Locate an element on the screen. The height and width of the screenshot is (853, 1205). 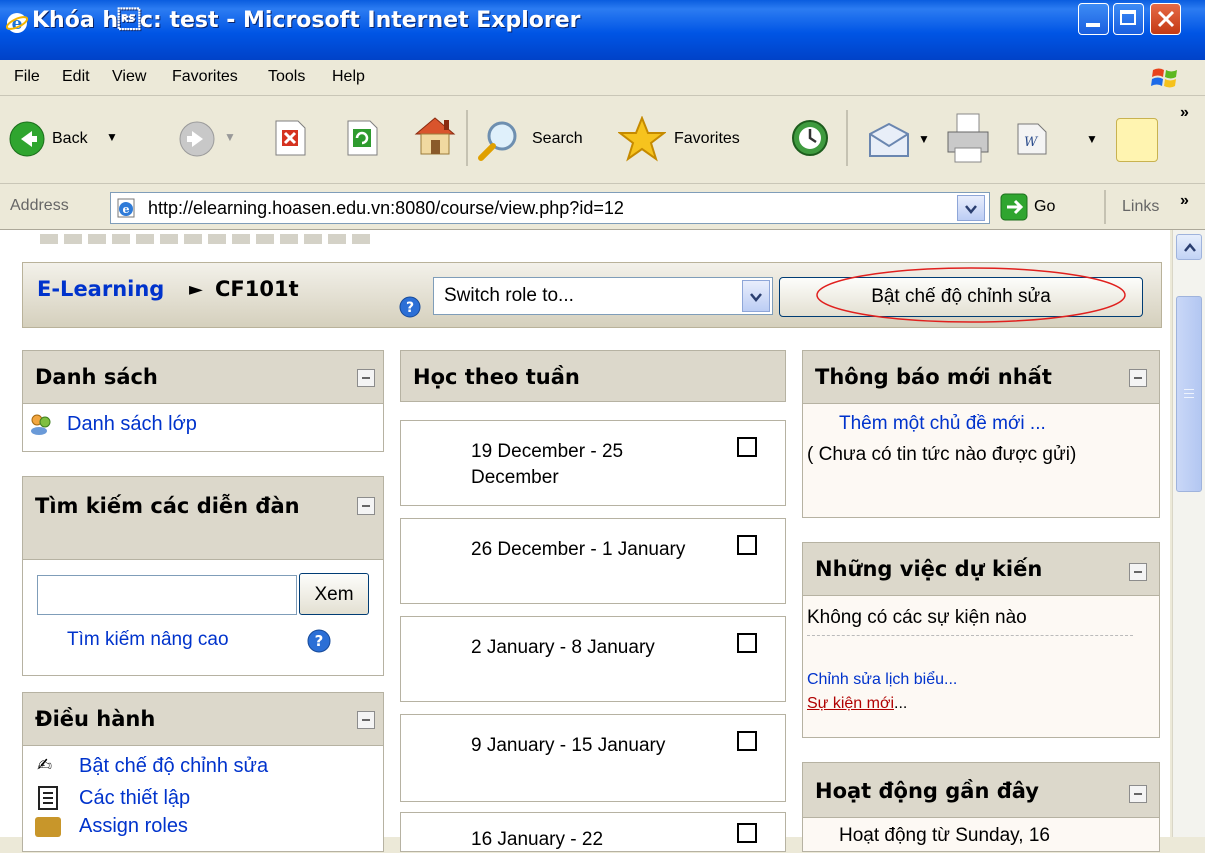
advanced-search-link: Tìm kiếm nâng cao is located at coordinates (148, 640).